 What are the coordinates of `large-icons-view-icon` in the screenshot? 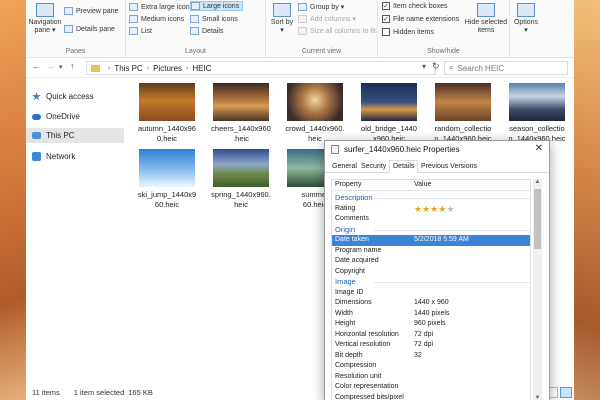 It's located at (566, 392).